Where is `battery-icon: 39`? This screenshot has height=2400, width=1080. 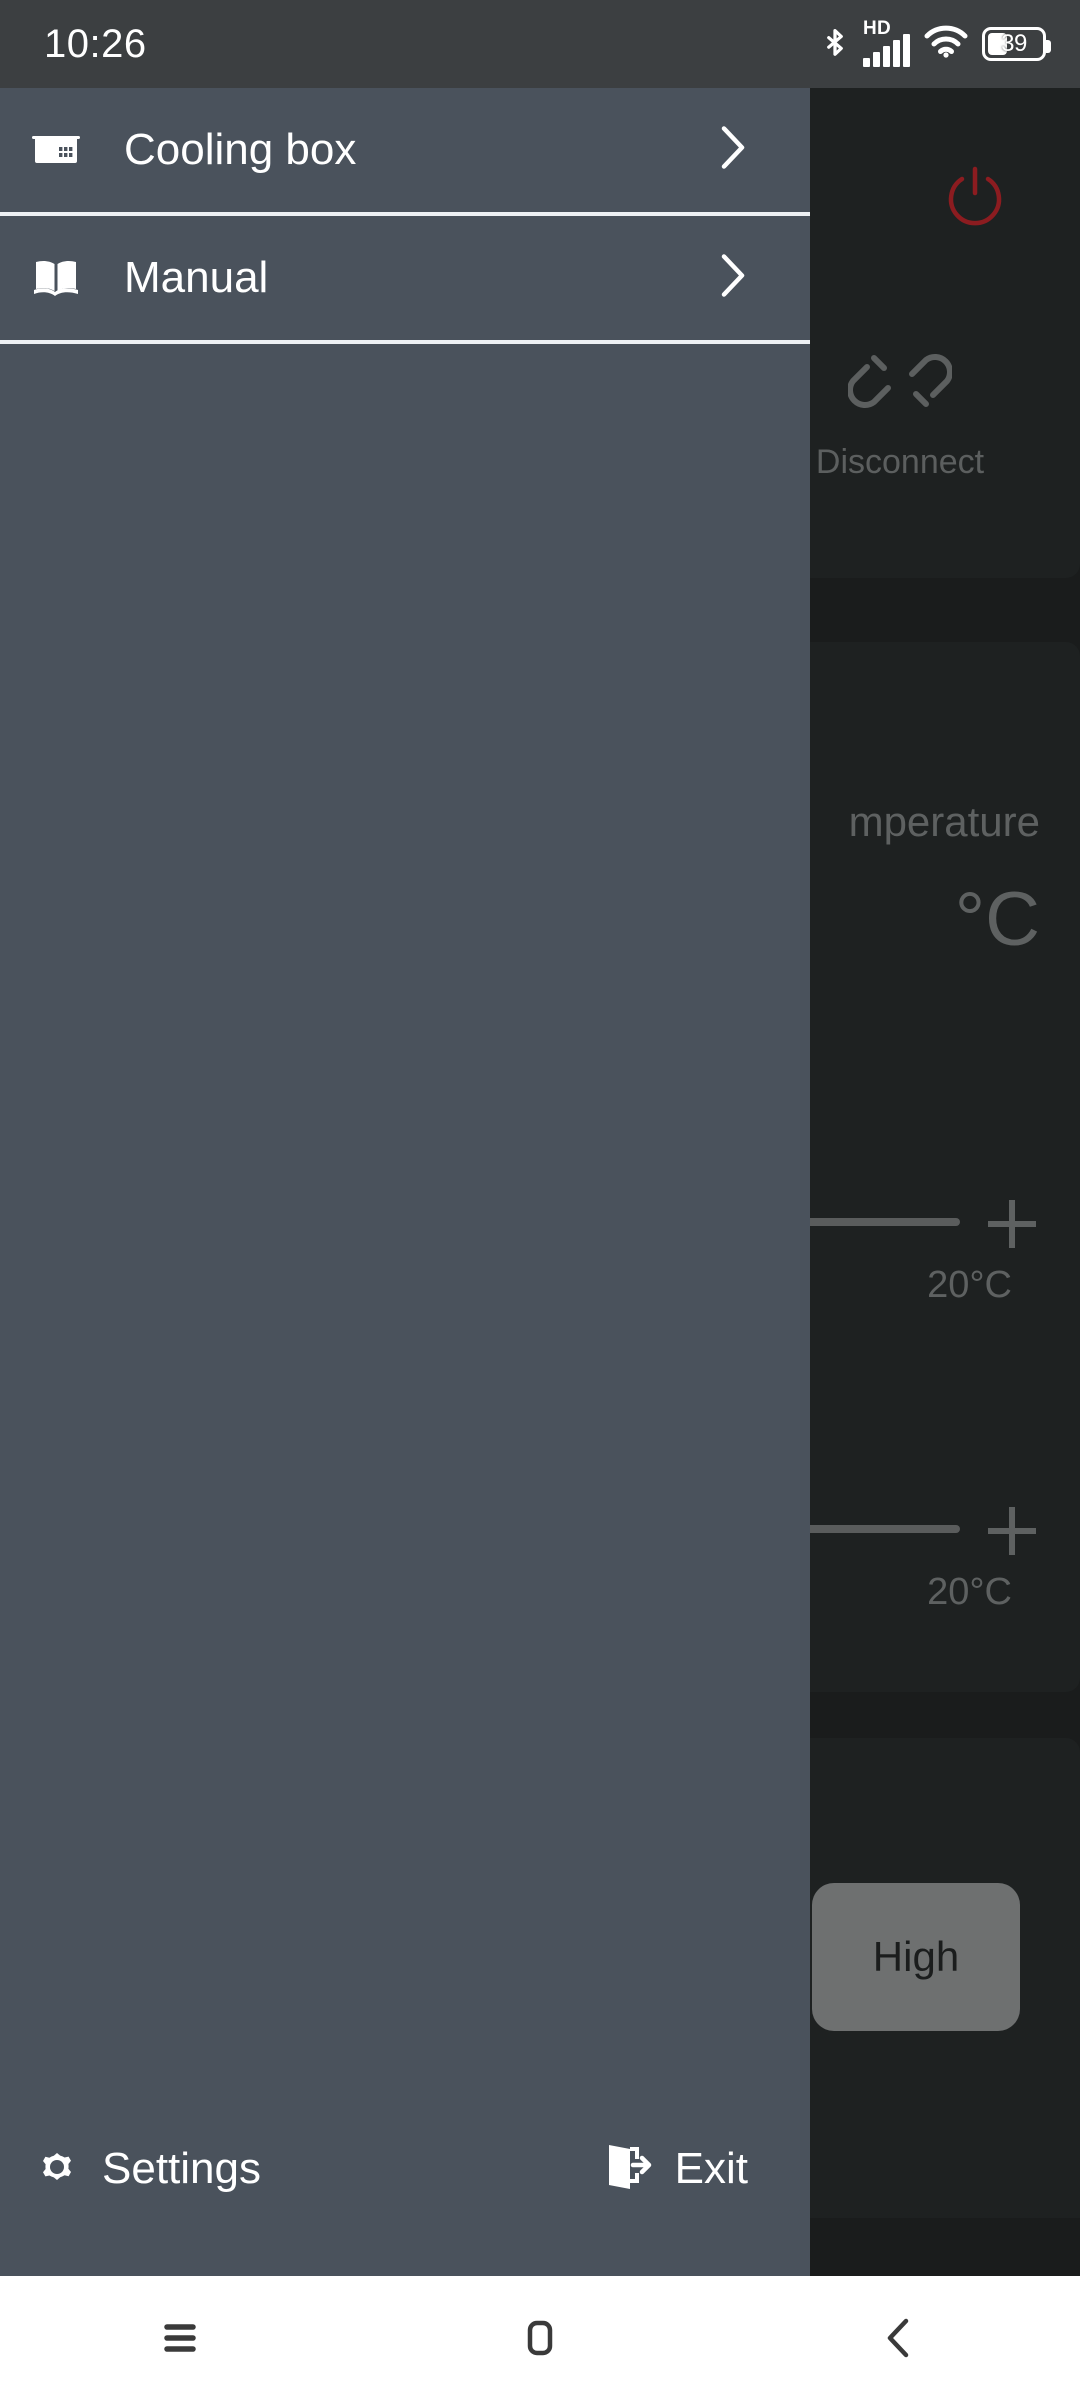 battery-icon: 39 is located at coordinates (1016, 44).